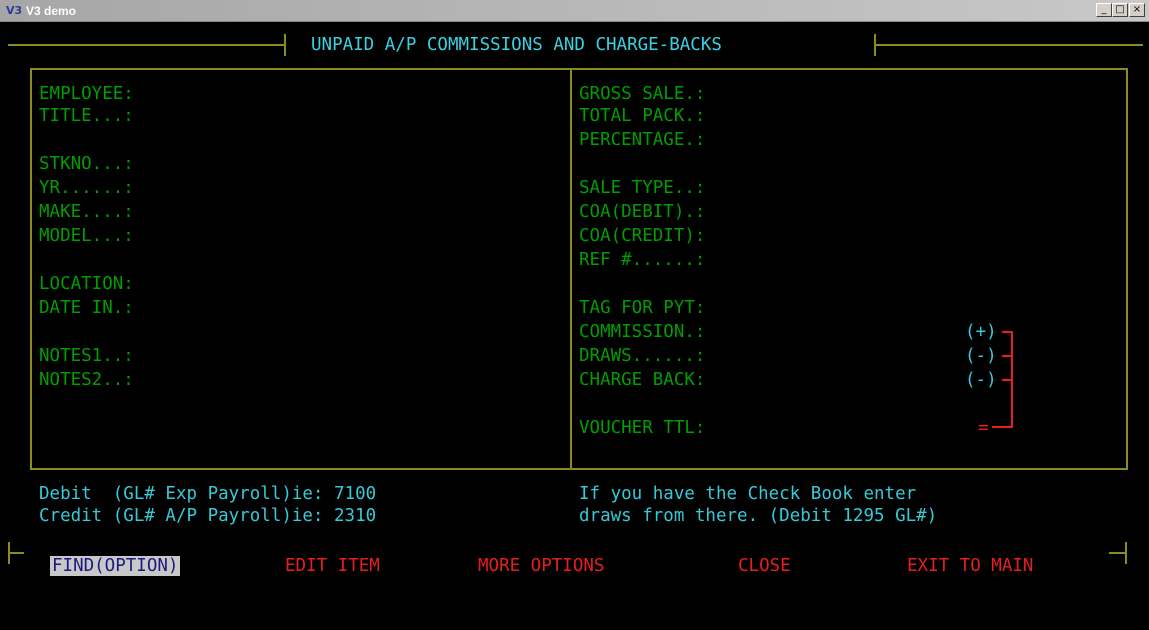 This screenshot has width=1149, height=630. I want to click on header-rule-left, so click(146, 45).